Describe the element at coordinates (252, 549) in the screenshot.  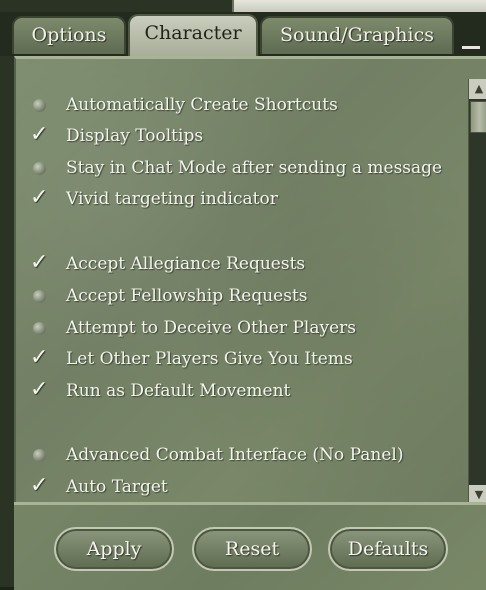
I see `reset-button: Reset` at that location.